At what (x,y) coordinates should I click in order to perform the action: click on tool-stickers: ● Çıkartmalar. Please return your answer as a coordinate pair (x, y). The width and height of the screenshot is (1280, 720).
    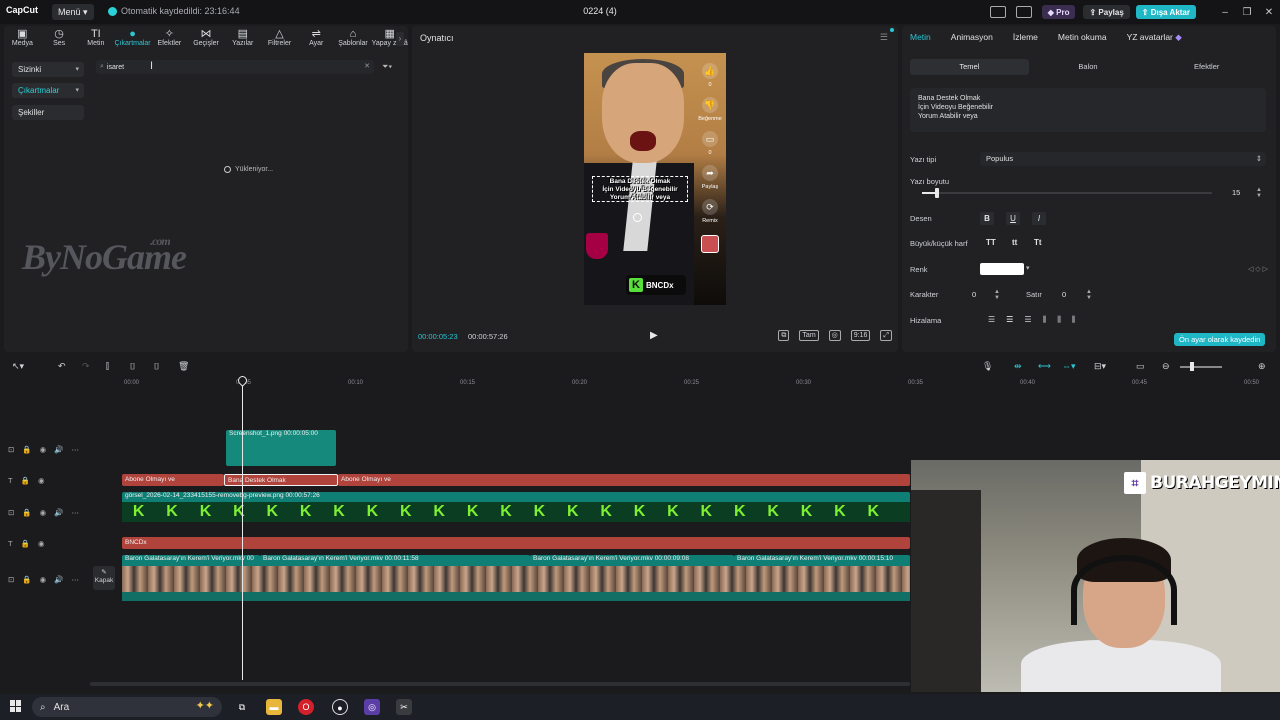
    Looking at the image, I should click on (132, 40).